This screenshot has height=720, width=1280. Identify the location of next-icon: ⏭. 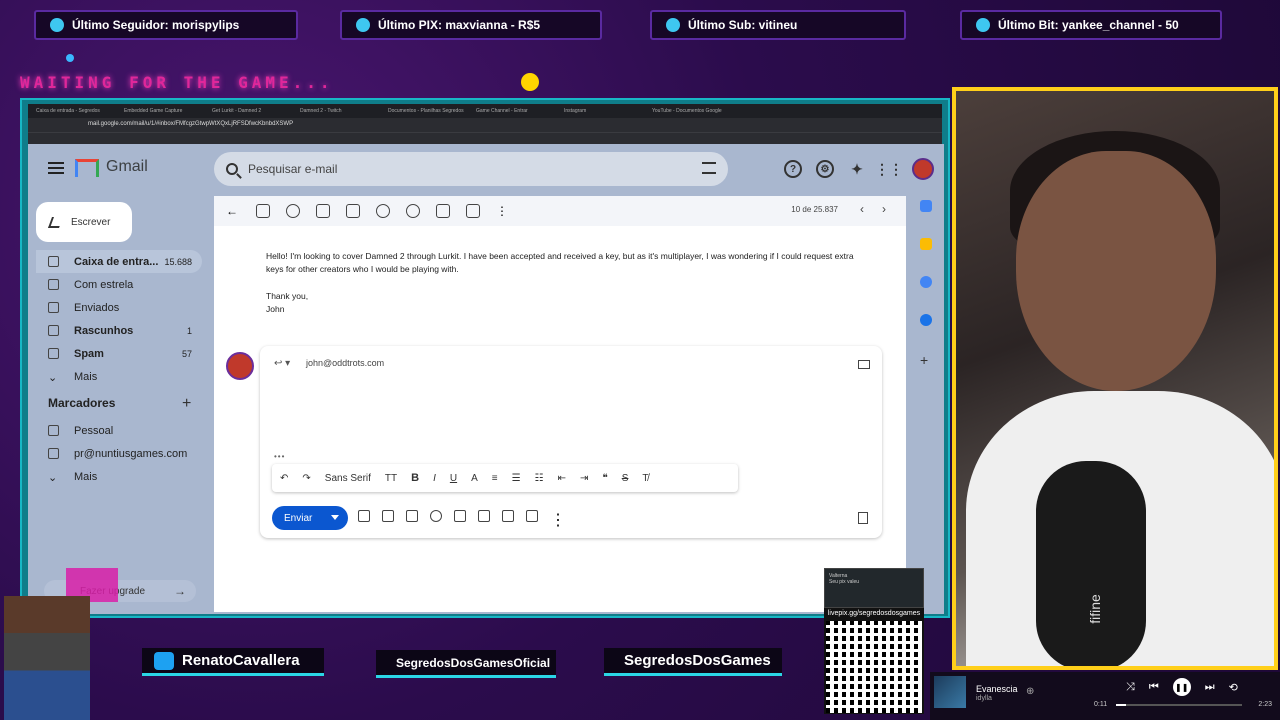
(1210, 687).